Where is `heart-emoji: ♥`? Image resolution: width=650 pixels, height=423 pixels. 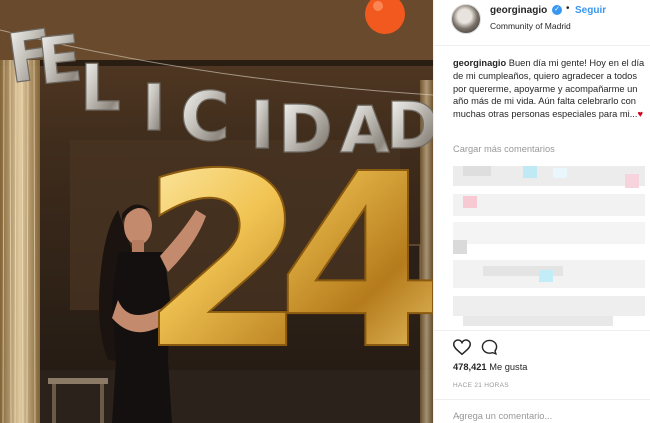 heart-emoji: ♥ is located at coordinates (640, 114).